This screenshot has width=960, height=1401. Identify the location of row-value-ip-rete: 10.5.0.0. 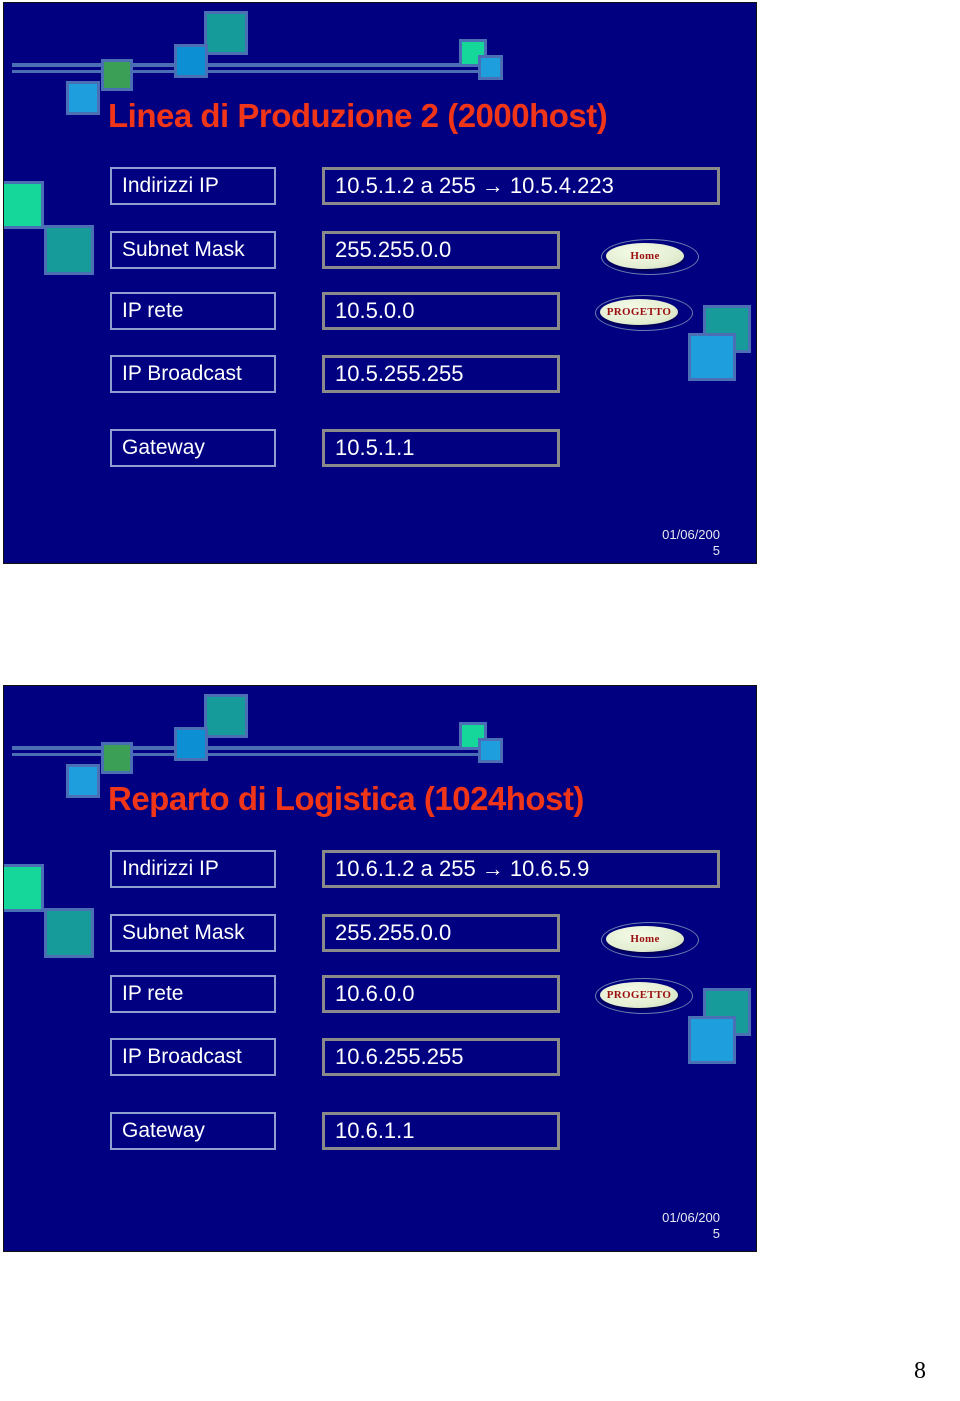
(441, 311).